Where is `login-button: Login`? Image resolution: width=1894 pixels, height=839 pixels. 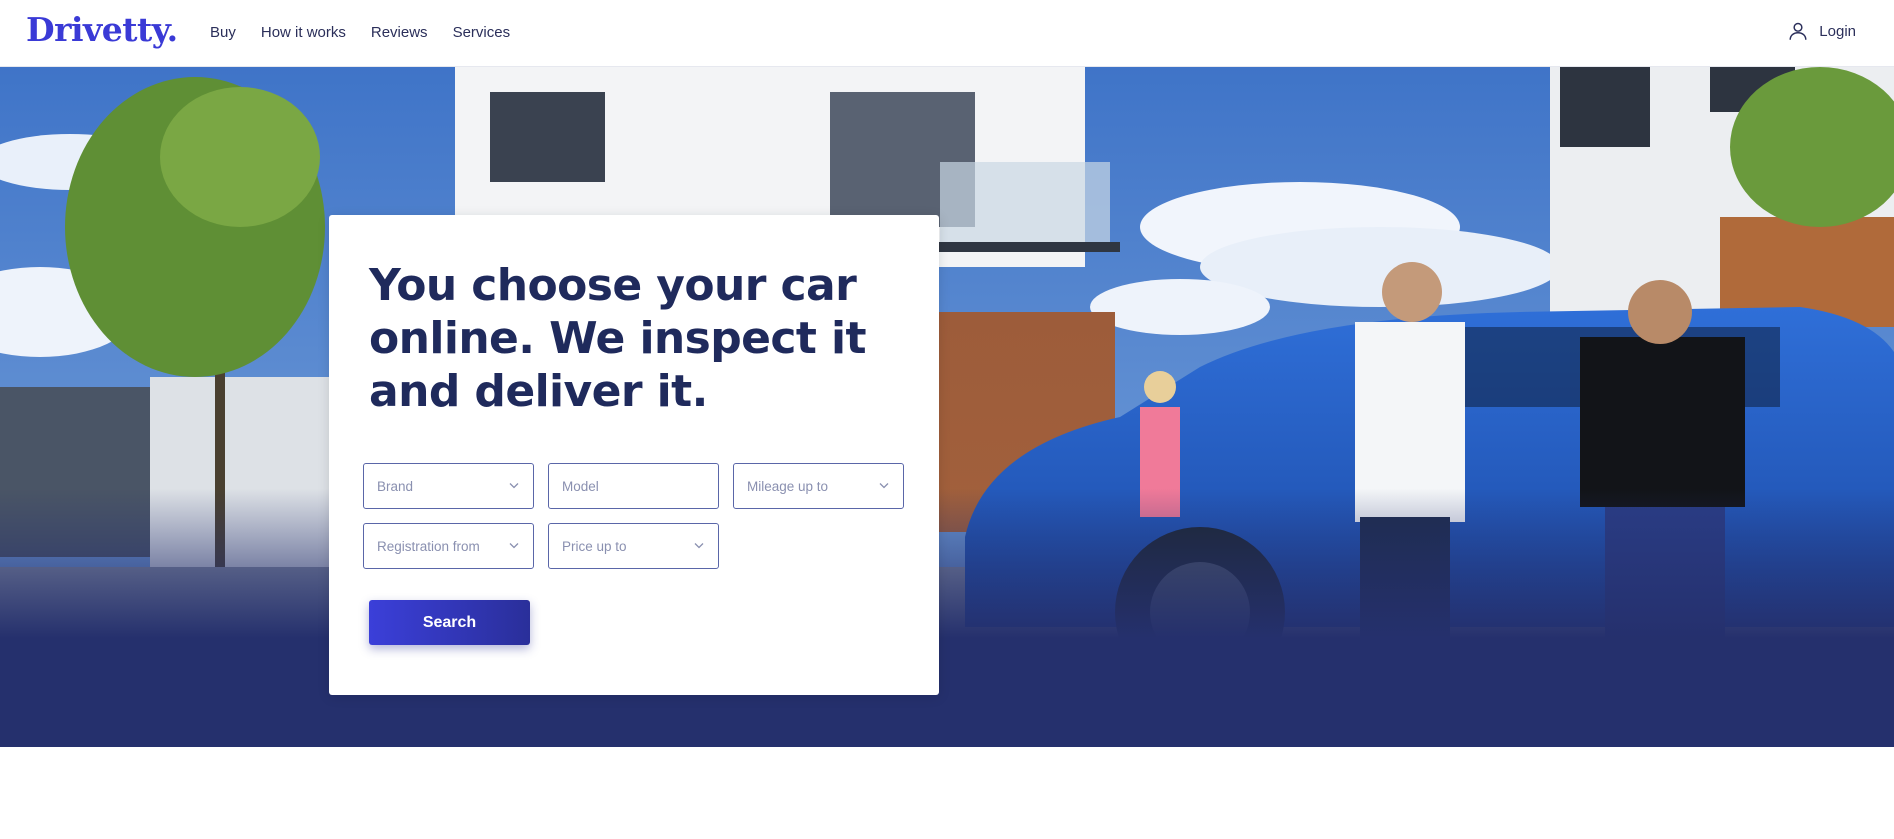 login-button: Login is located at coordinates (1821, 31).